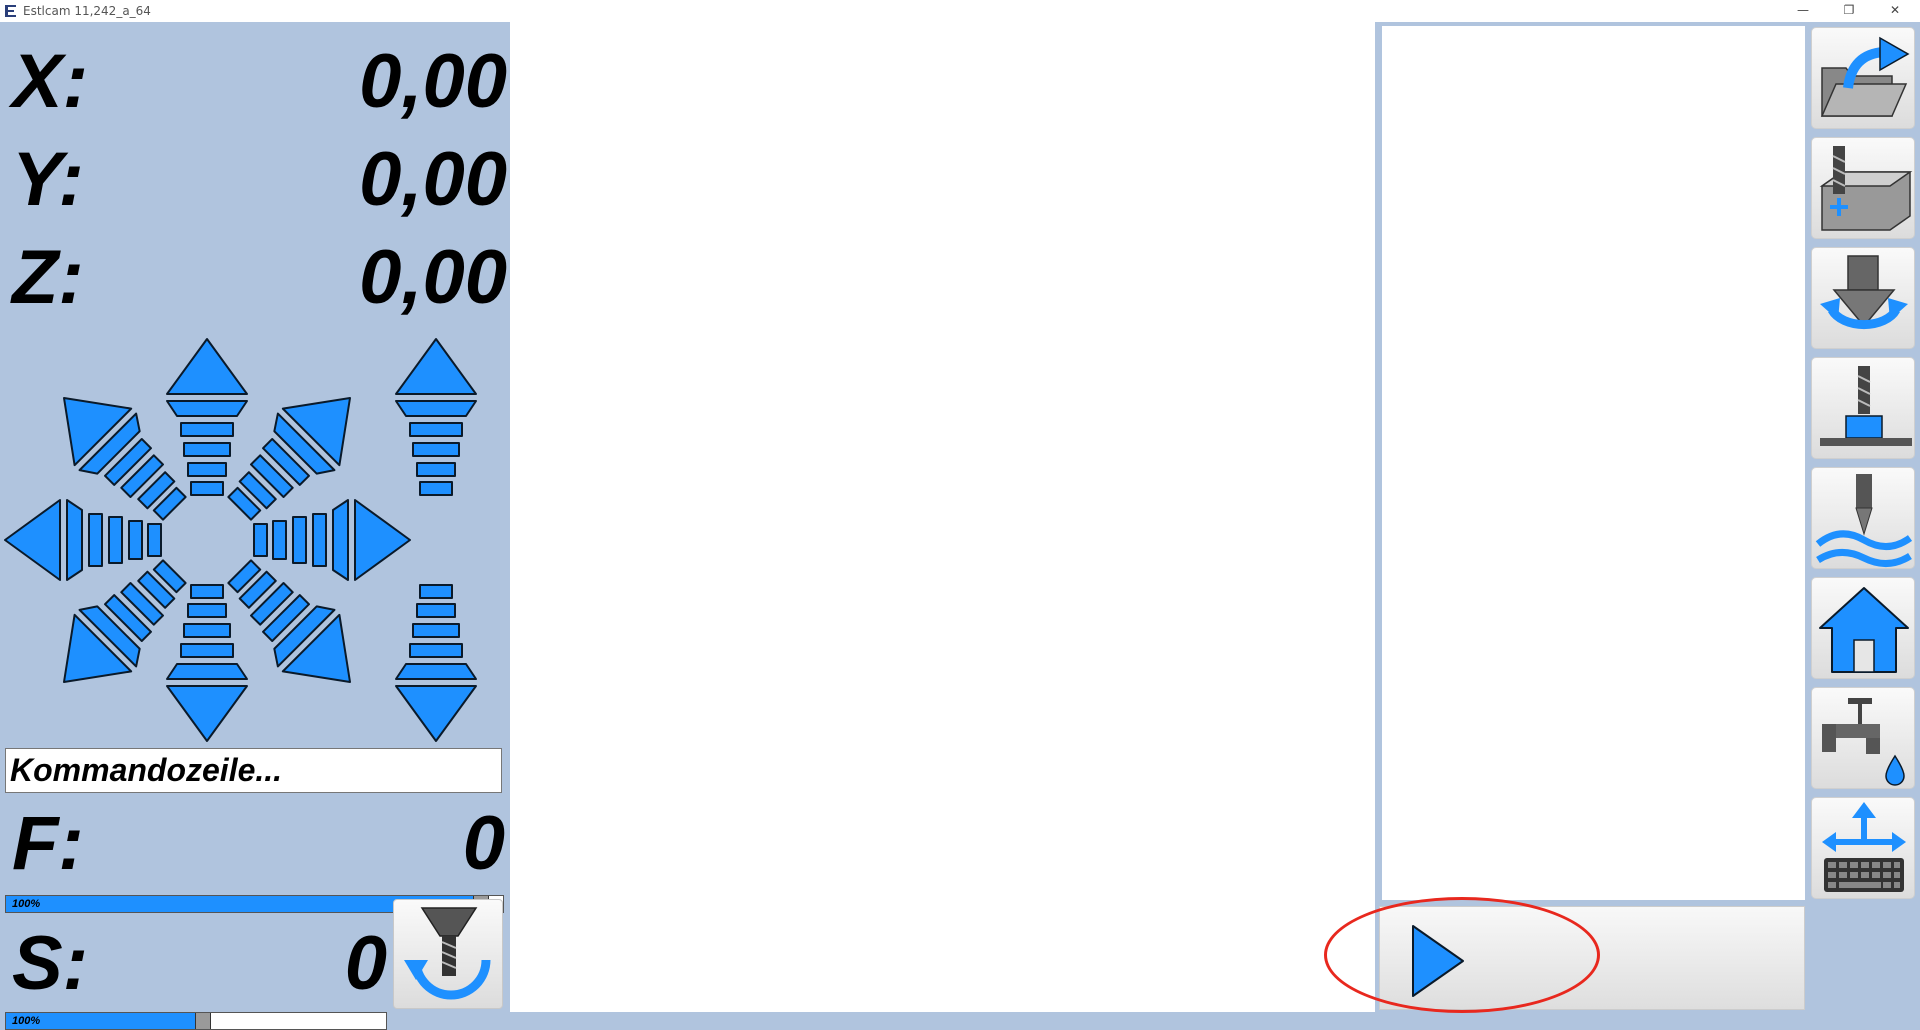 This screenshot has width=1920, height=1030. I want to click on coolant-icon, so click(1863, 742).